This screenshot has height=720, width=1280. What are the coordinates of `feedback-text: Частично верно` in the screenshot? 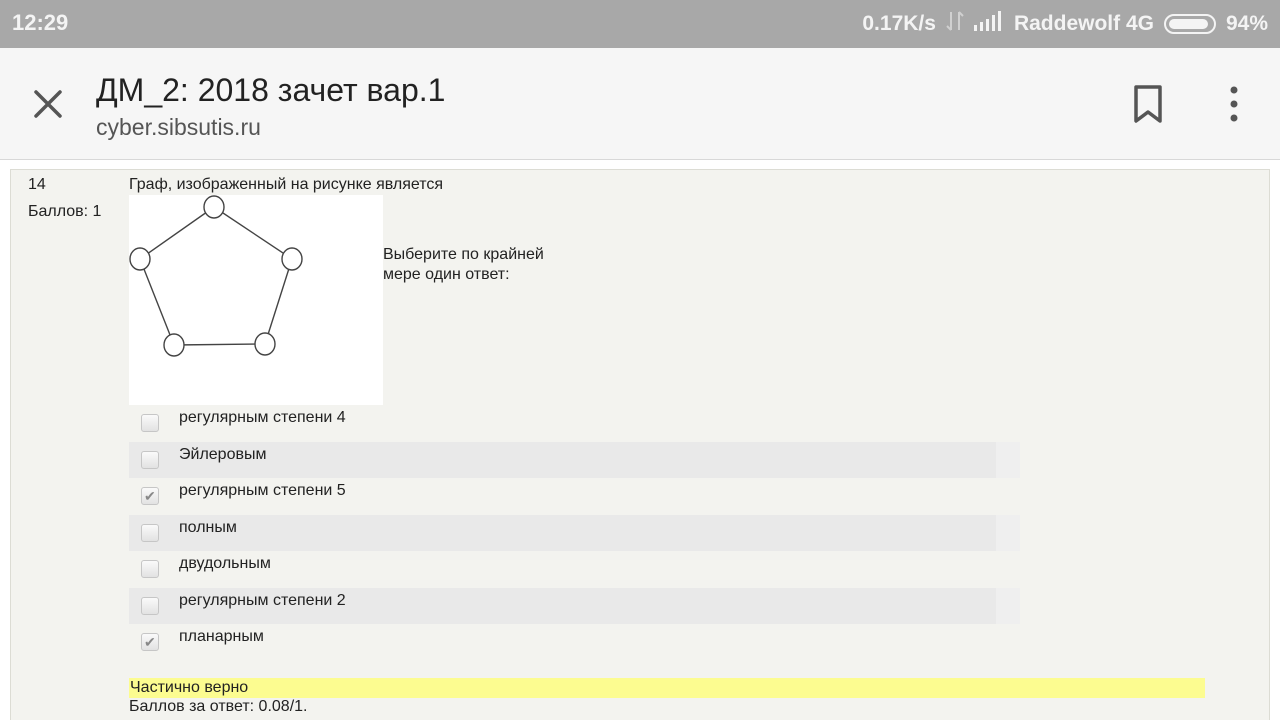 It's located at (667, 688).